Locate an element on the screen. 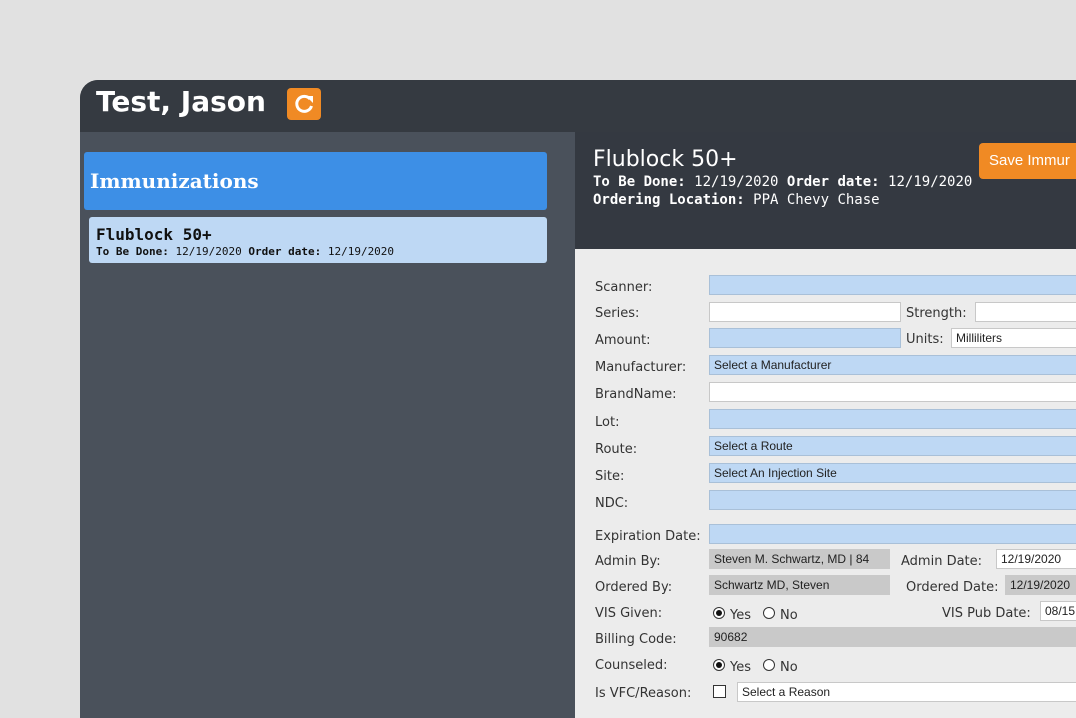 This screenshot has height=718, width=1076. route-select: Select a Route is located at coordinates (892, 446).